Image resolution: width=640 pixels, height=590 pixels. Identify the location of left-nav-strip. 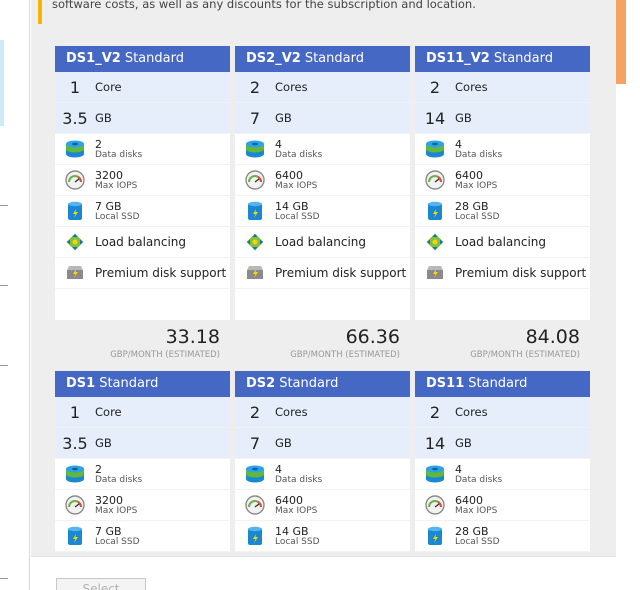
(15, 295).